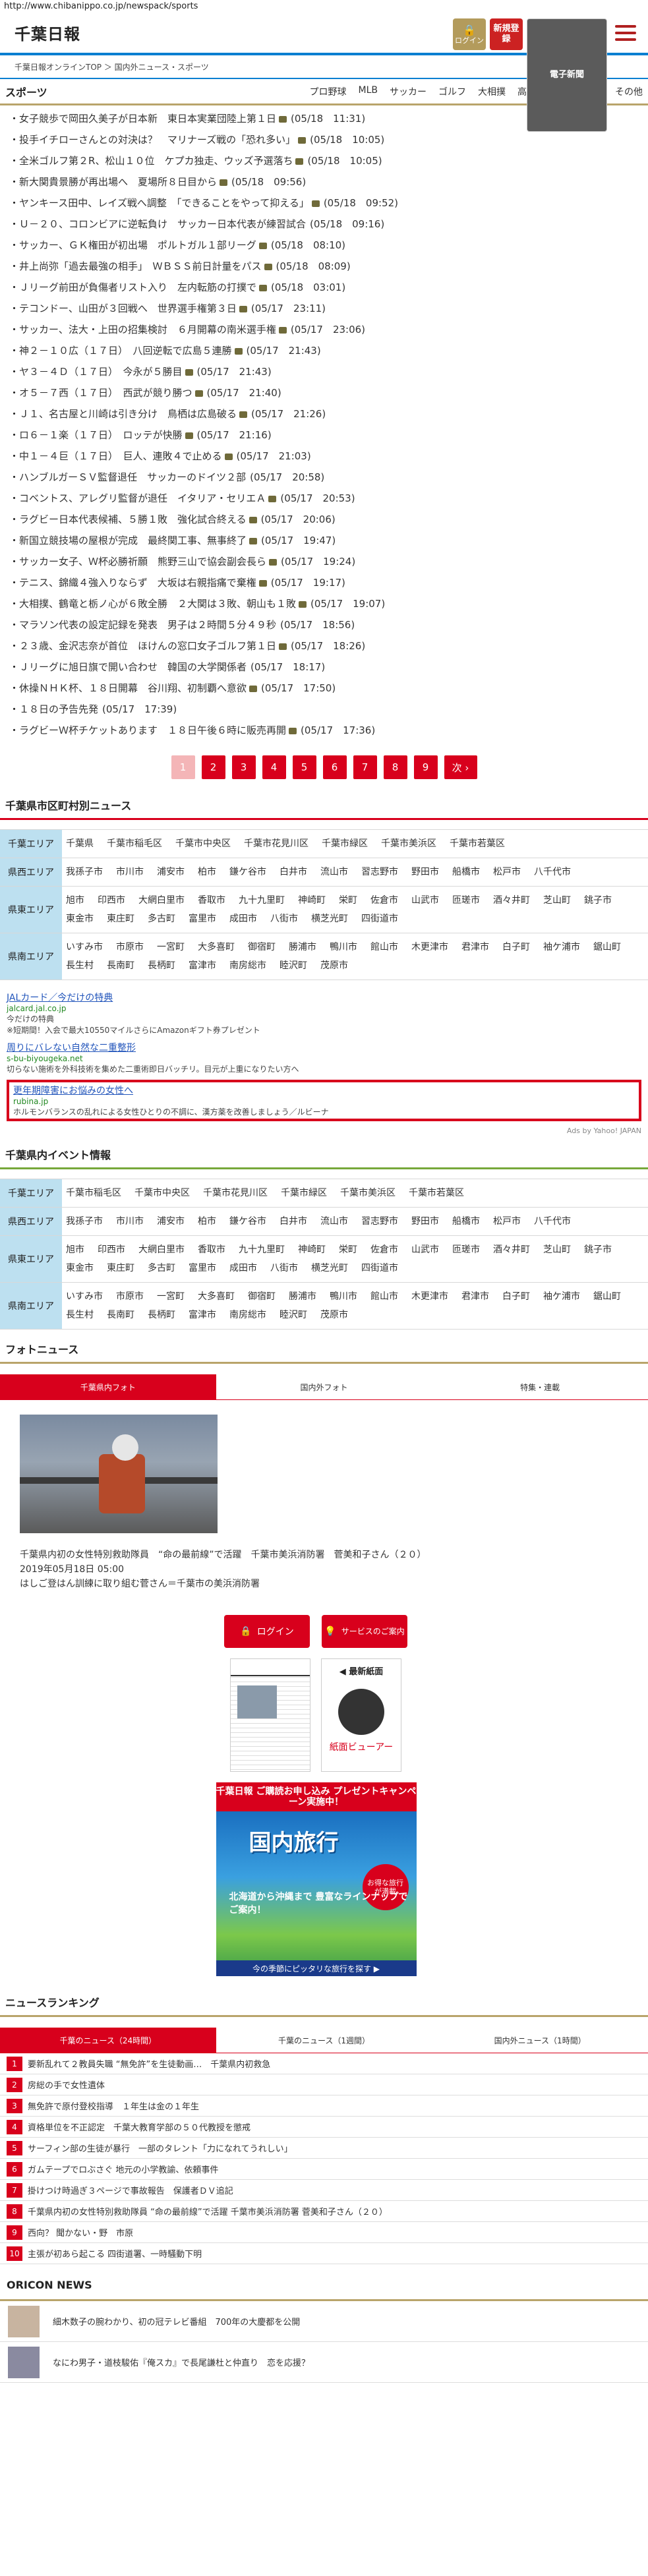 This screenshot has height=2576, width=648. What do you see at coordinates (171, 1296) in the screenshot?
I see `city-link: 一宮町` at bounding box center [171, 1296].